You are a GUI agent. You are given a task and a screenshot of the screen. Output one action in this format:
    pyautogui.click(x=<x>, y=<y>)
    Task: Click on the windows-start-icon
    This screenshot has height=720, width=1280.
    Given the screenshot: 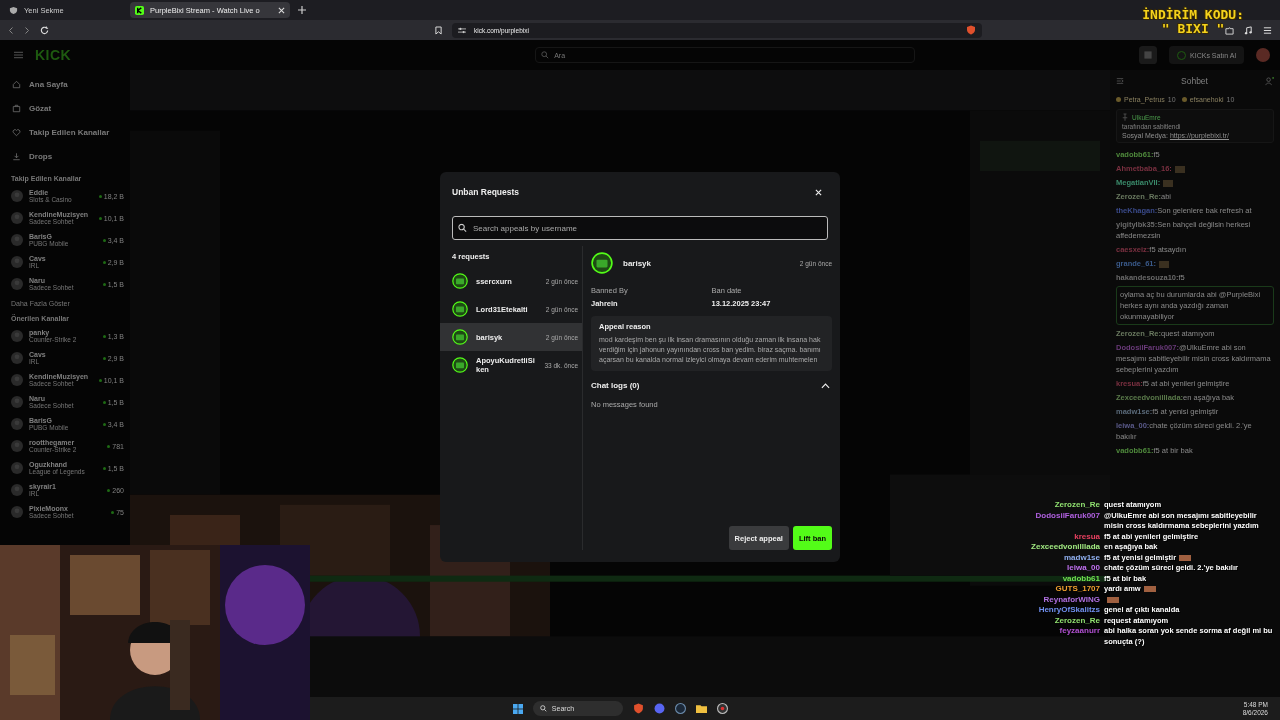 What is the action you would take?
    pyautogui.click(x=517, y=708)
    